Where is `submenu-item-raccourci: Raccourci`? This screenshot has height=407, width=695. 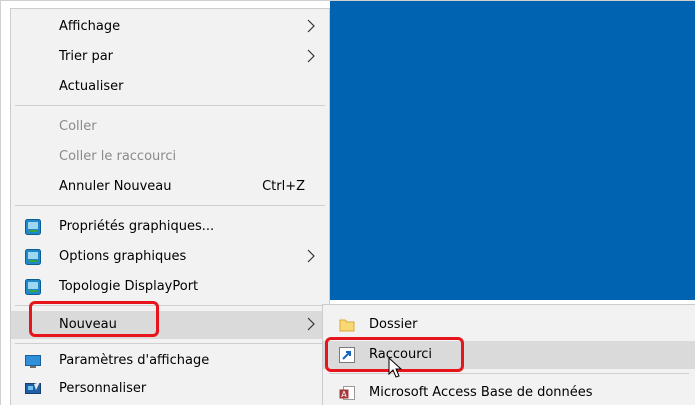
submenu-item-raccourci: Raccourci is located at coordinates (509, 355).